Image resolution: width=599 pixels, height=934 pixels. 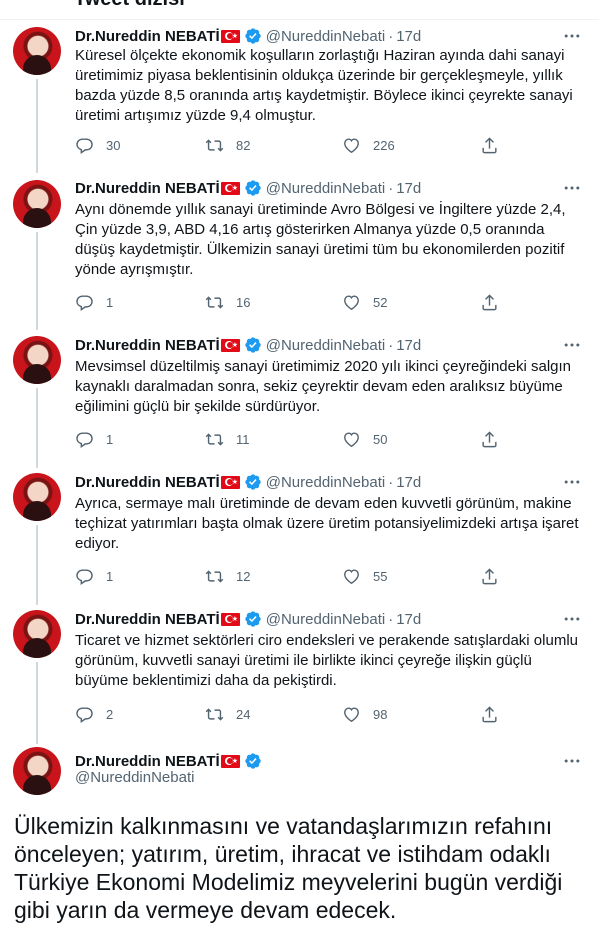 I want to click on tweet-actions: 30 82 226, so click(x=290, y=145).